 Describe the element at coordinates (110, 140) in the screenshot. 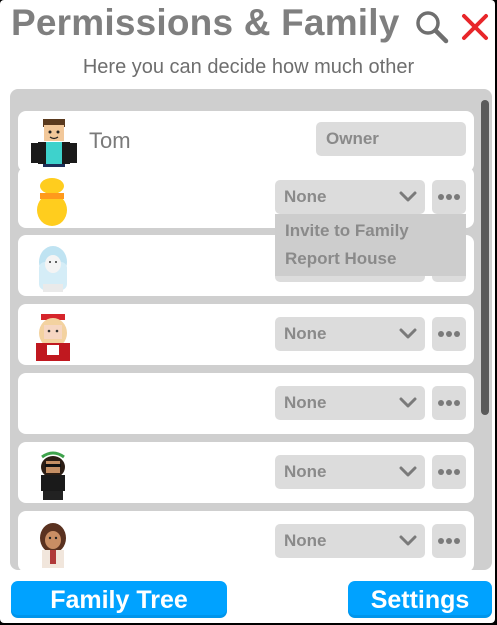

I see `member-name: Tom` at that location.